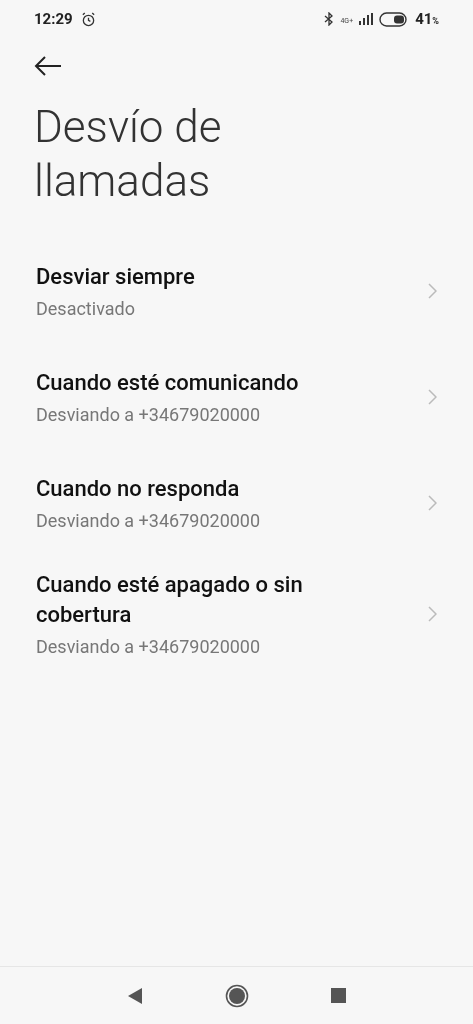 This screenshot has width=473, height=1024. What do you see at coordinates (366, 19) in the screenshot?
I see `signal-icon` at bounding box center [366, 19].